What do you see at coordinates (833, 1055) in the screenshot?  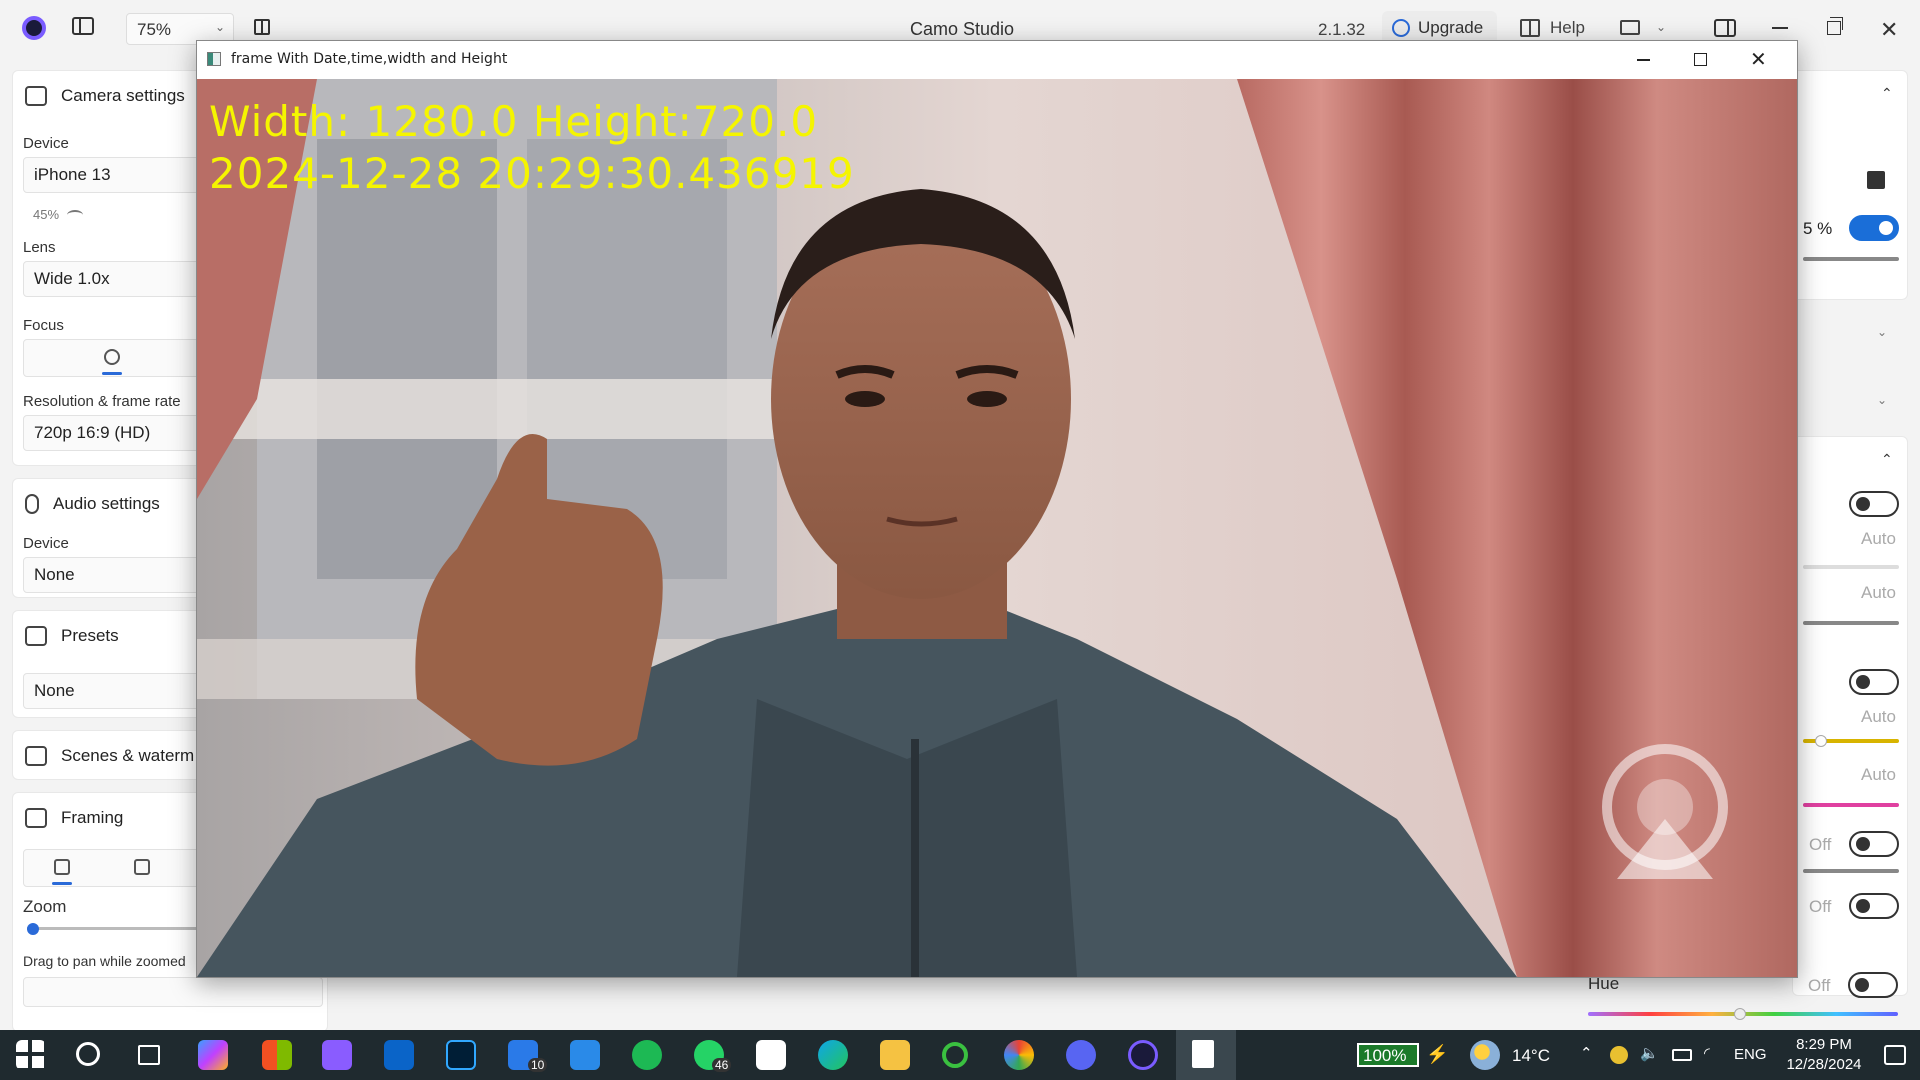 I see `edge-icon` at bounding box center [833, 1055].